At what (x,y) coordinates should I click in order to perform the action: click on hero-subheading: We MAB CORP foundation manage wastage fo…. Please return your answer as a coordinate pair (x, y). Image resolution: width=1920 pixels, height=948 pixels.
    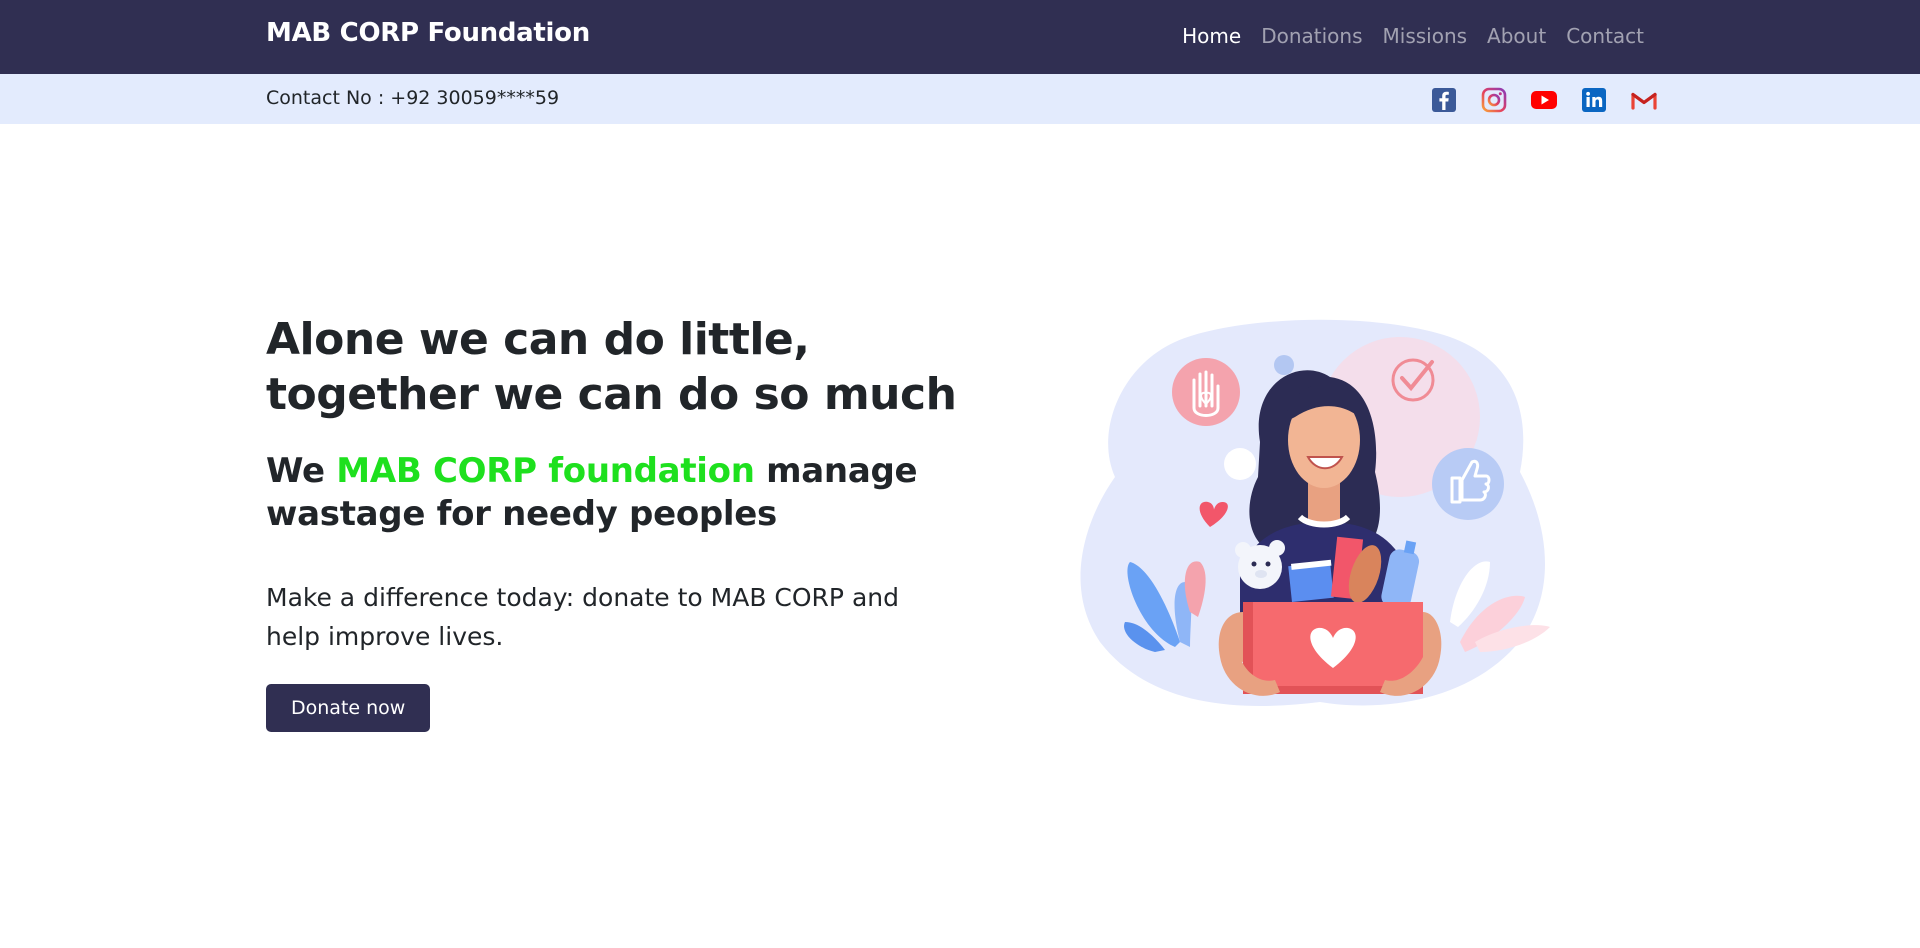
    Looking at the image, I should click on (616, 493).